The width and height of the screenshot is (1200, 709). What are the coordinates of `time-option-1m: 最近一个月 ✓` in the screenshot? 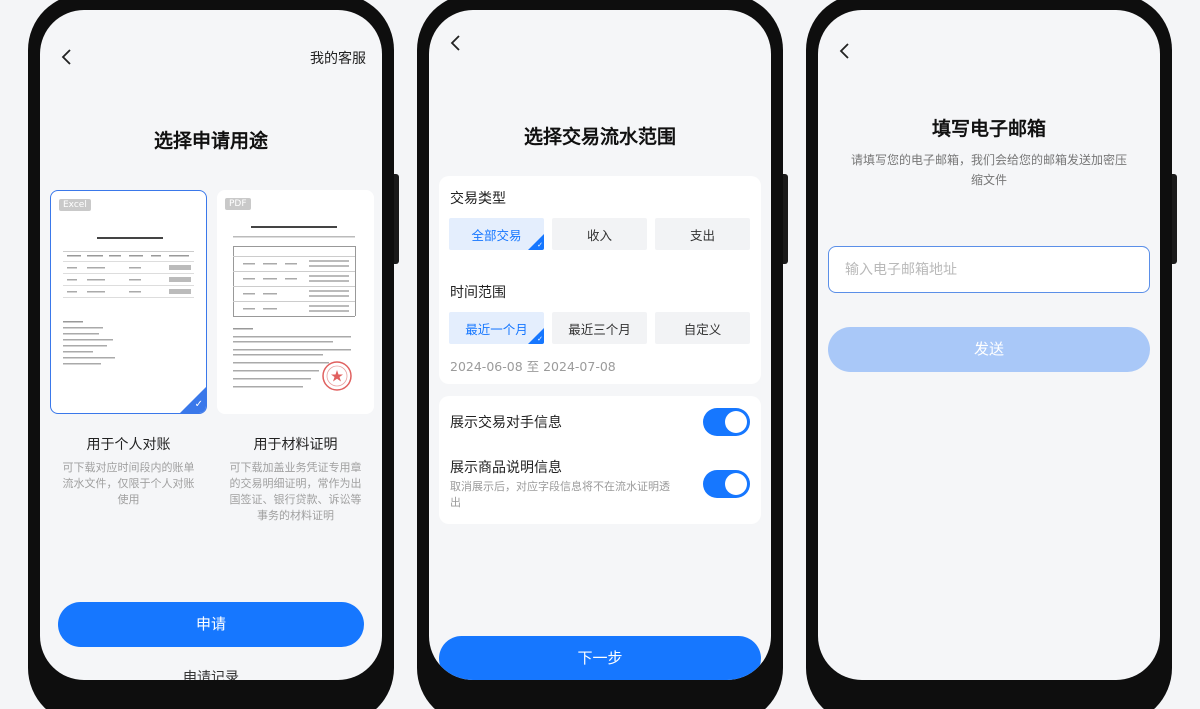 It's located at (496, 328).